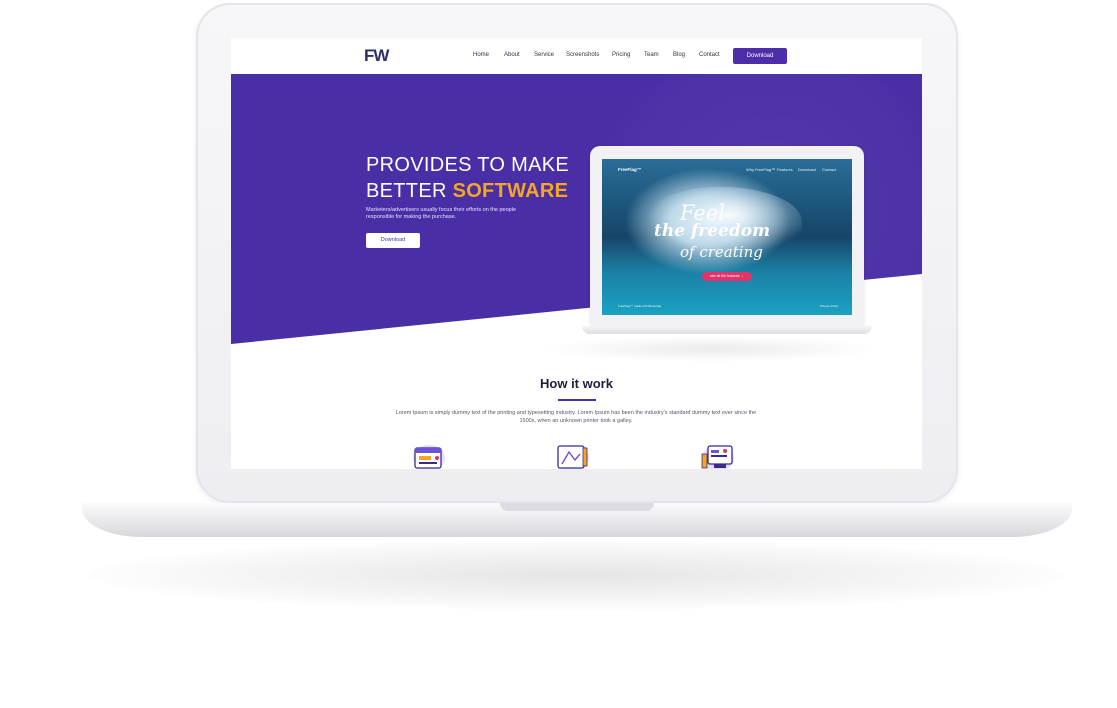  What do you see at coordinates (679, 55) in the screenshot?
I see `nav-link-blog: Blog` at bounding box center [679, 55].